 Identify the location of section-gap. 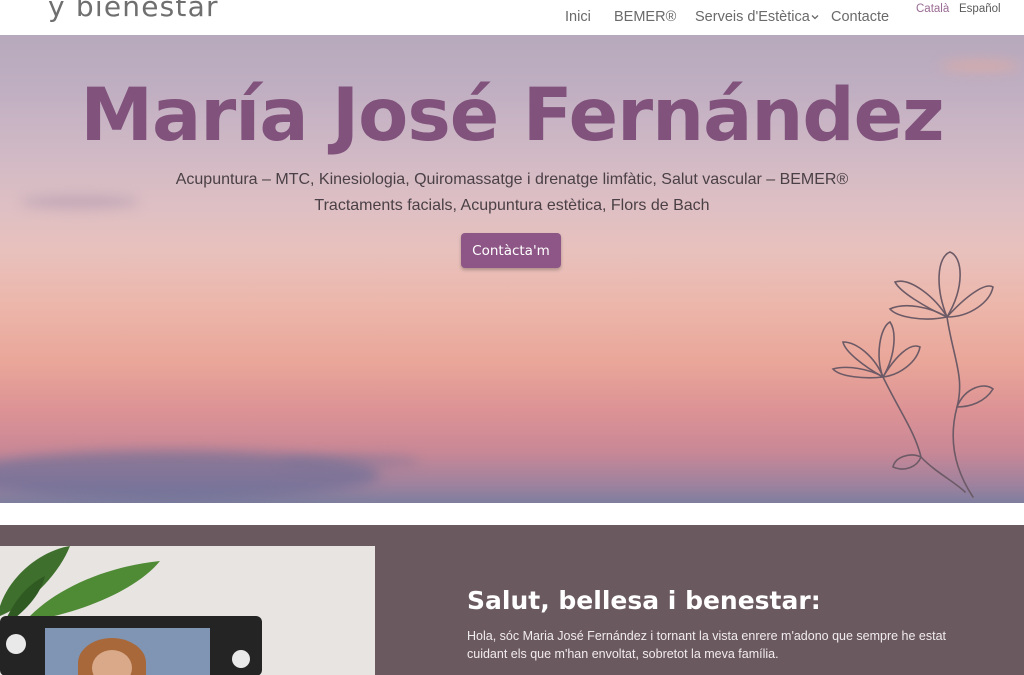
(512, 514).